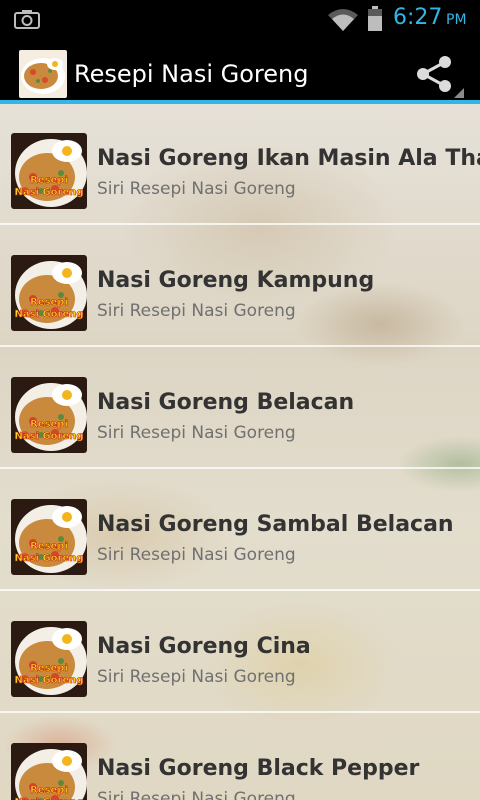 The image size is (480, 800). I want to click on status-ampm: PM, so click(456, 20).